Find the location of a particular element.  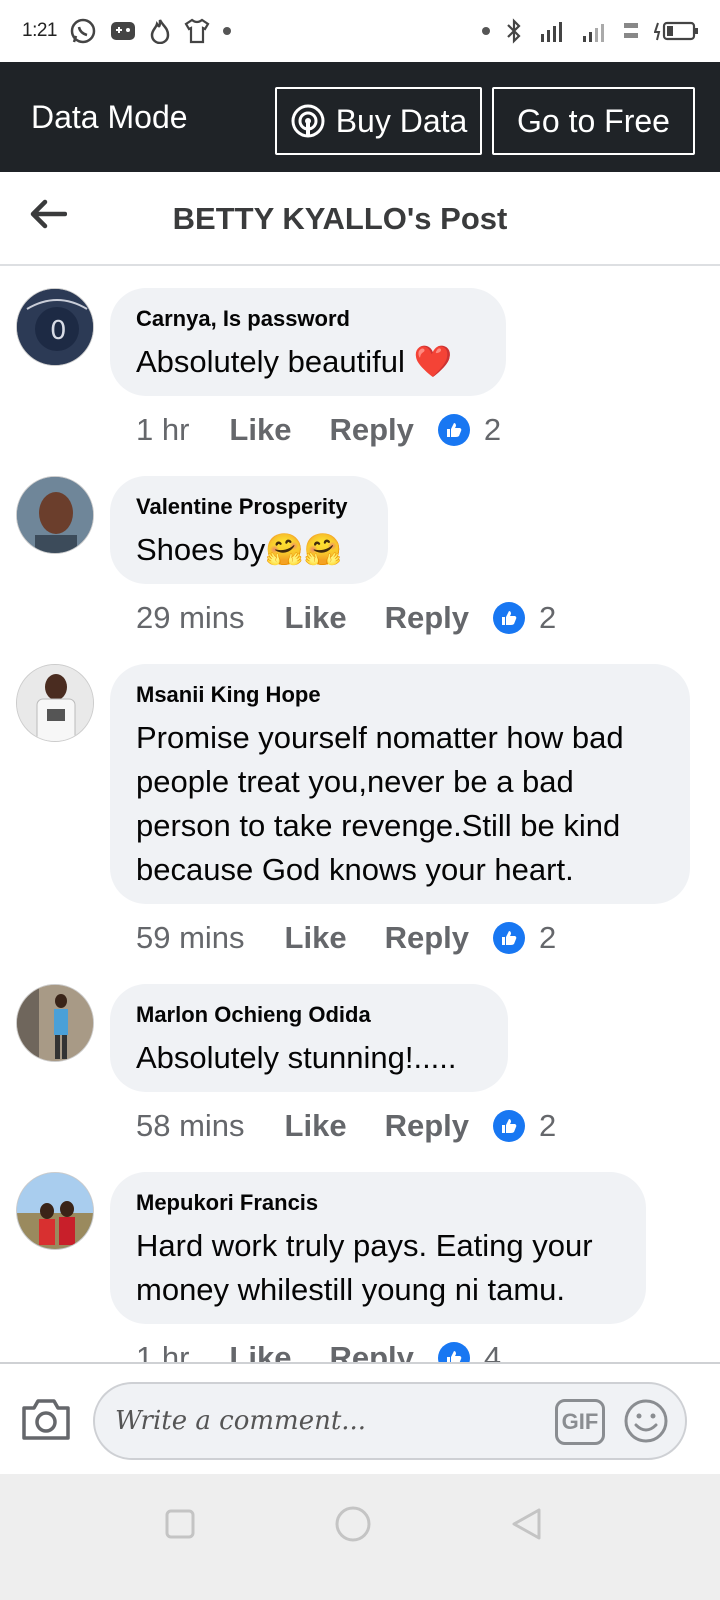

triangle-back-icon is located at coordinates (526, 1524).